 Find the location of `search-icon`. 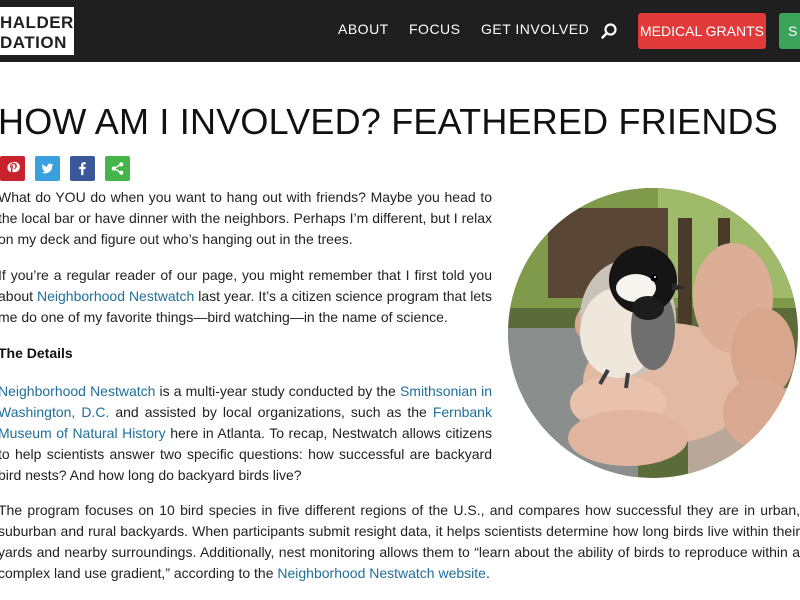

search-icon is located at coordinates (609, 31).